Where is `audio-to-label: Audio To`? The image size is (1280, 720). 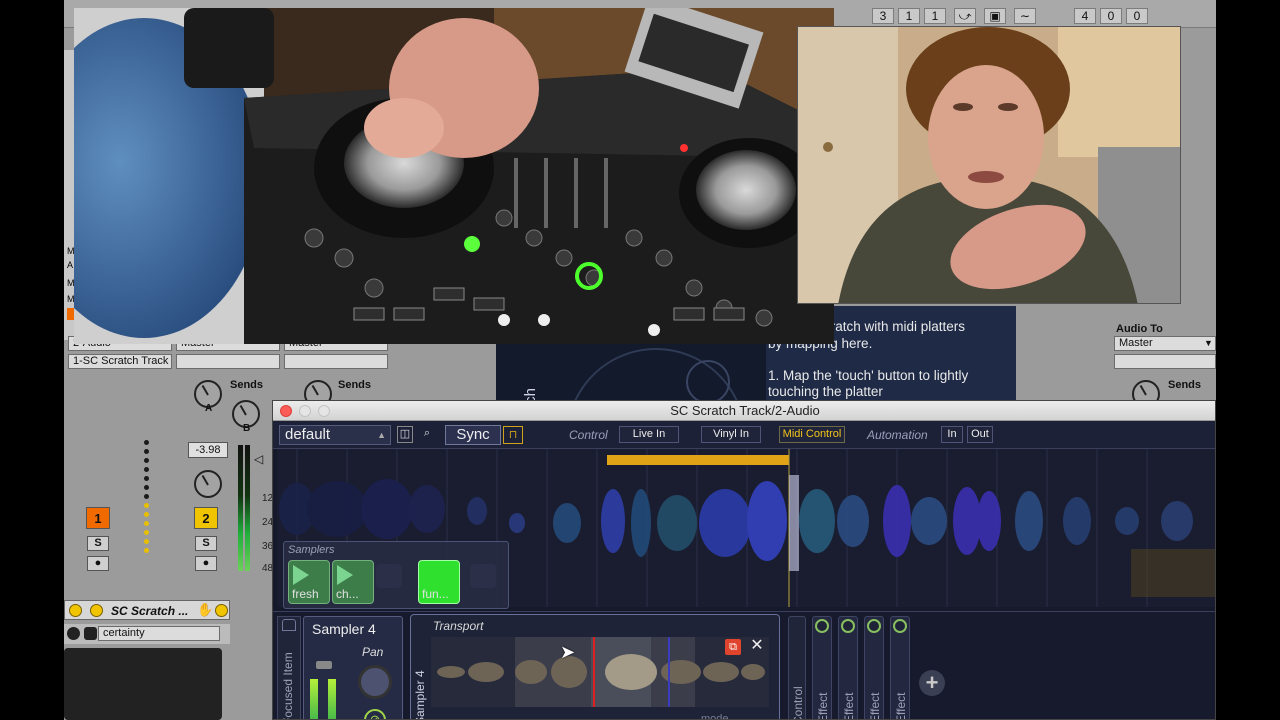
audio-to-label: Audio To is located at coordinates (1139, 329).